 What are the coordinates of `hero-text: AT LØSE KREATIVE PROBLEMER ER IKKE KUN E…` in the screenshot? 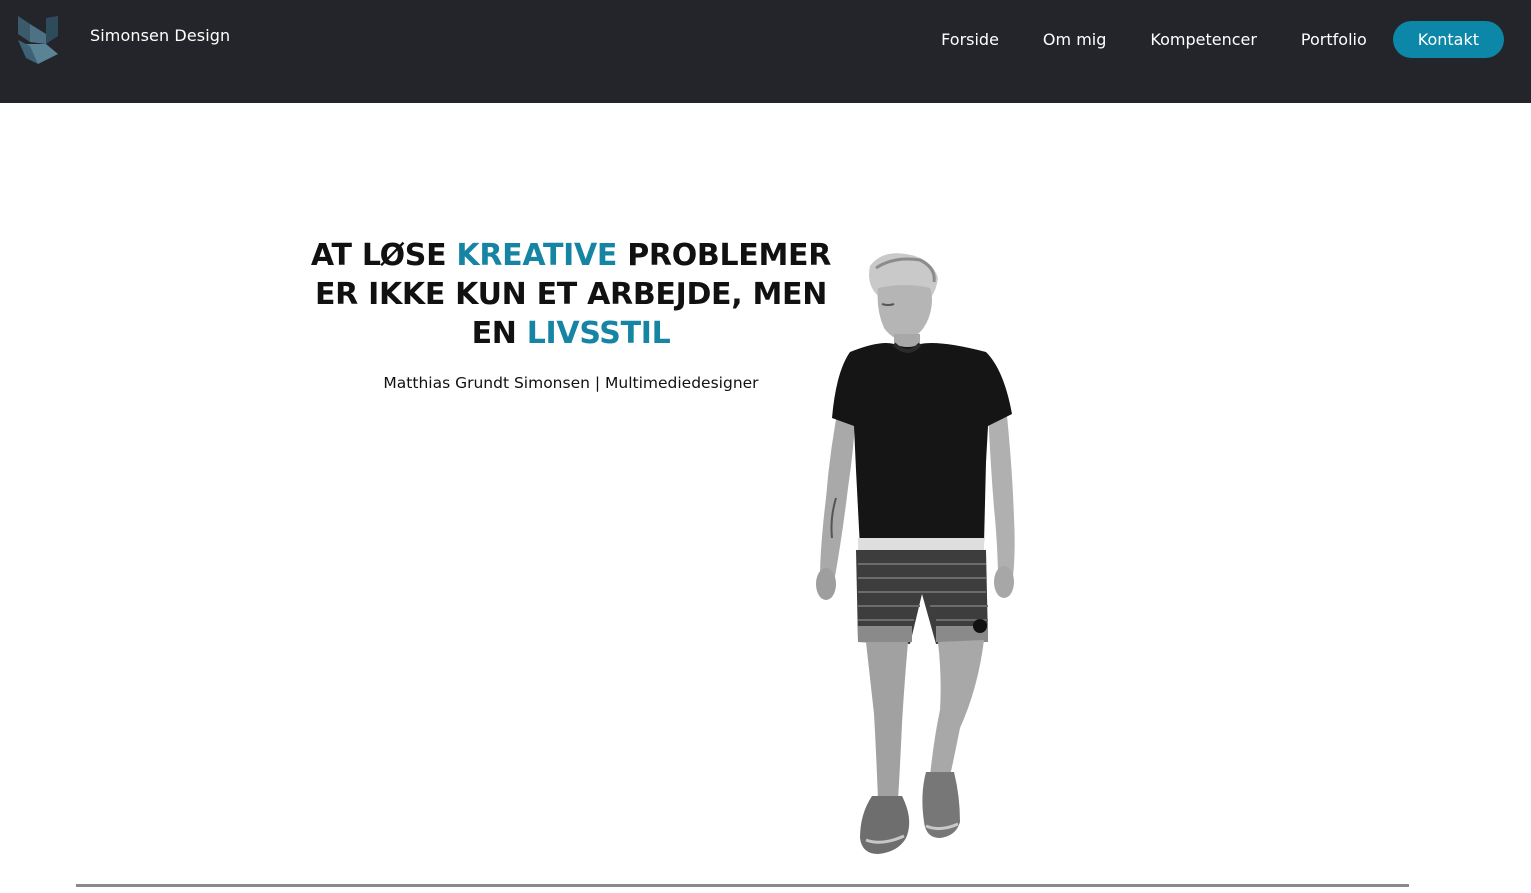 It's located at (571, 314).